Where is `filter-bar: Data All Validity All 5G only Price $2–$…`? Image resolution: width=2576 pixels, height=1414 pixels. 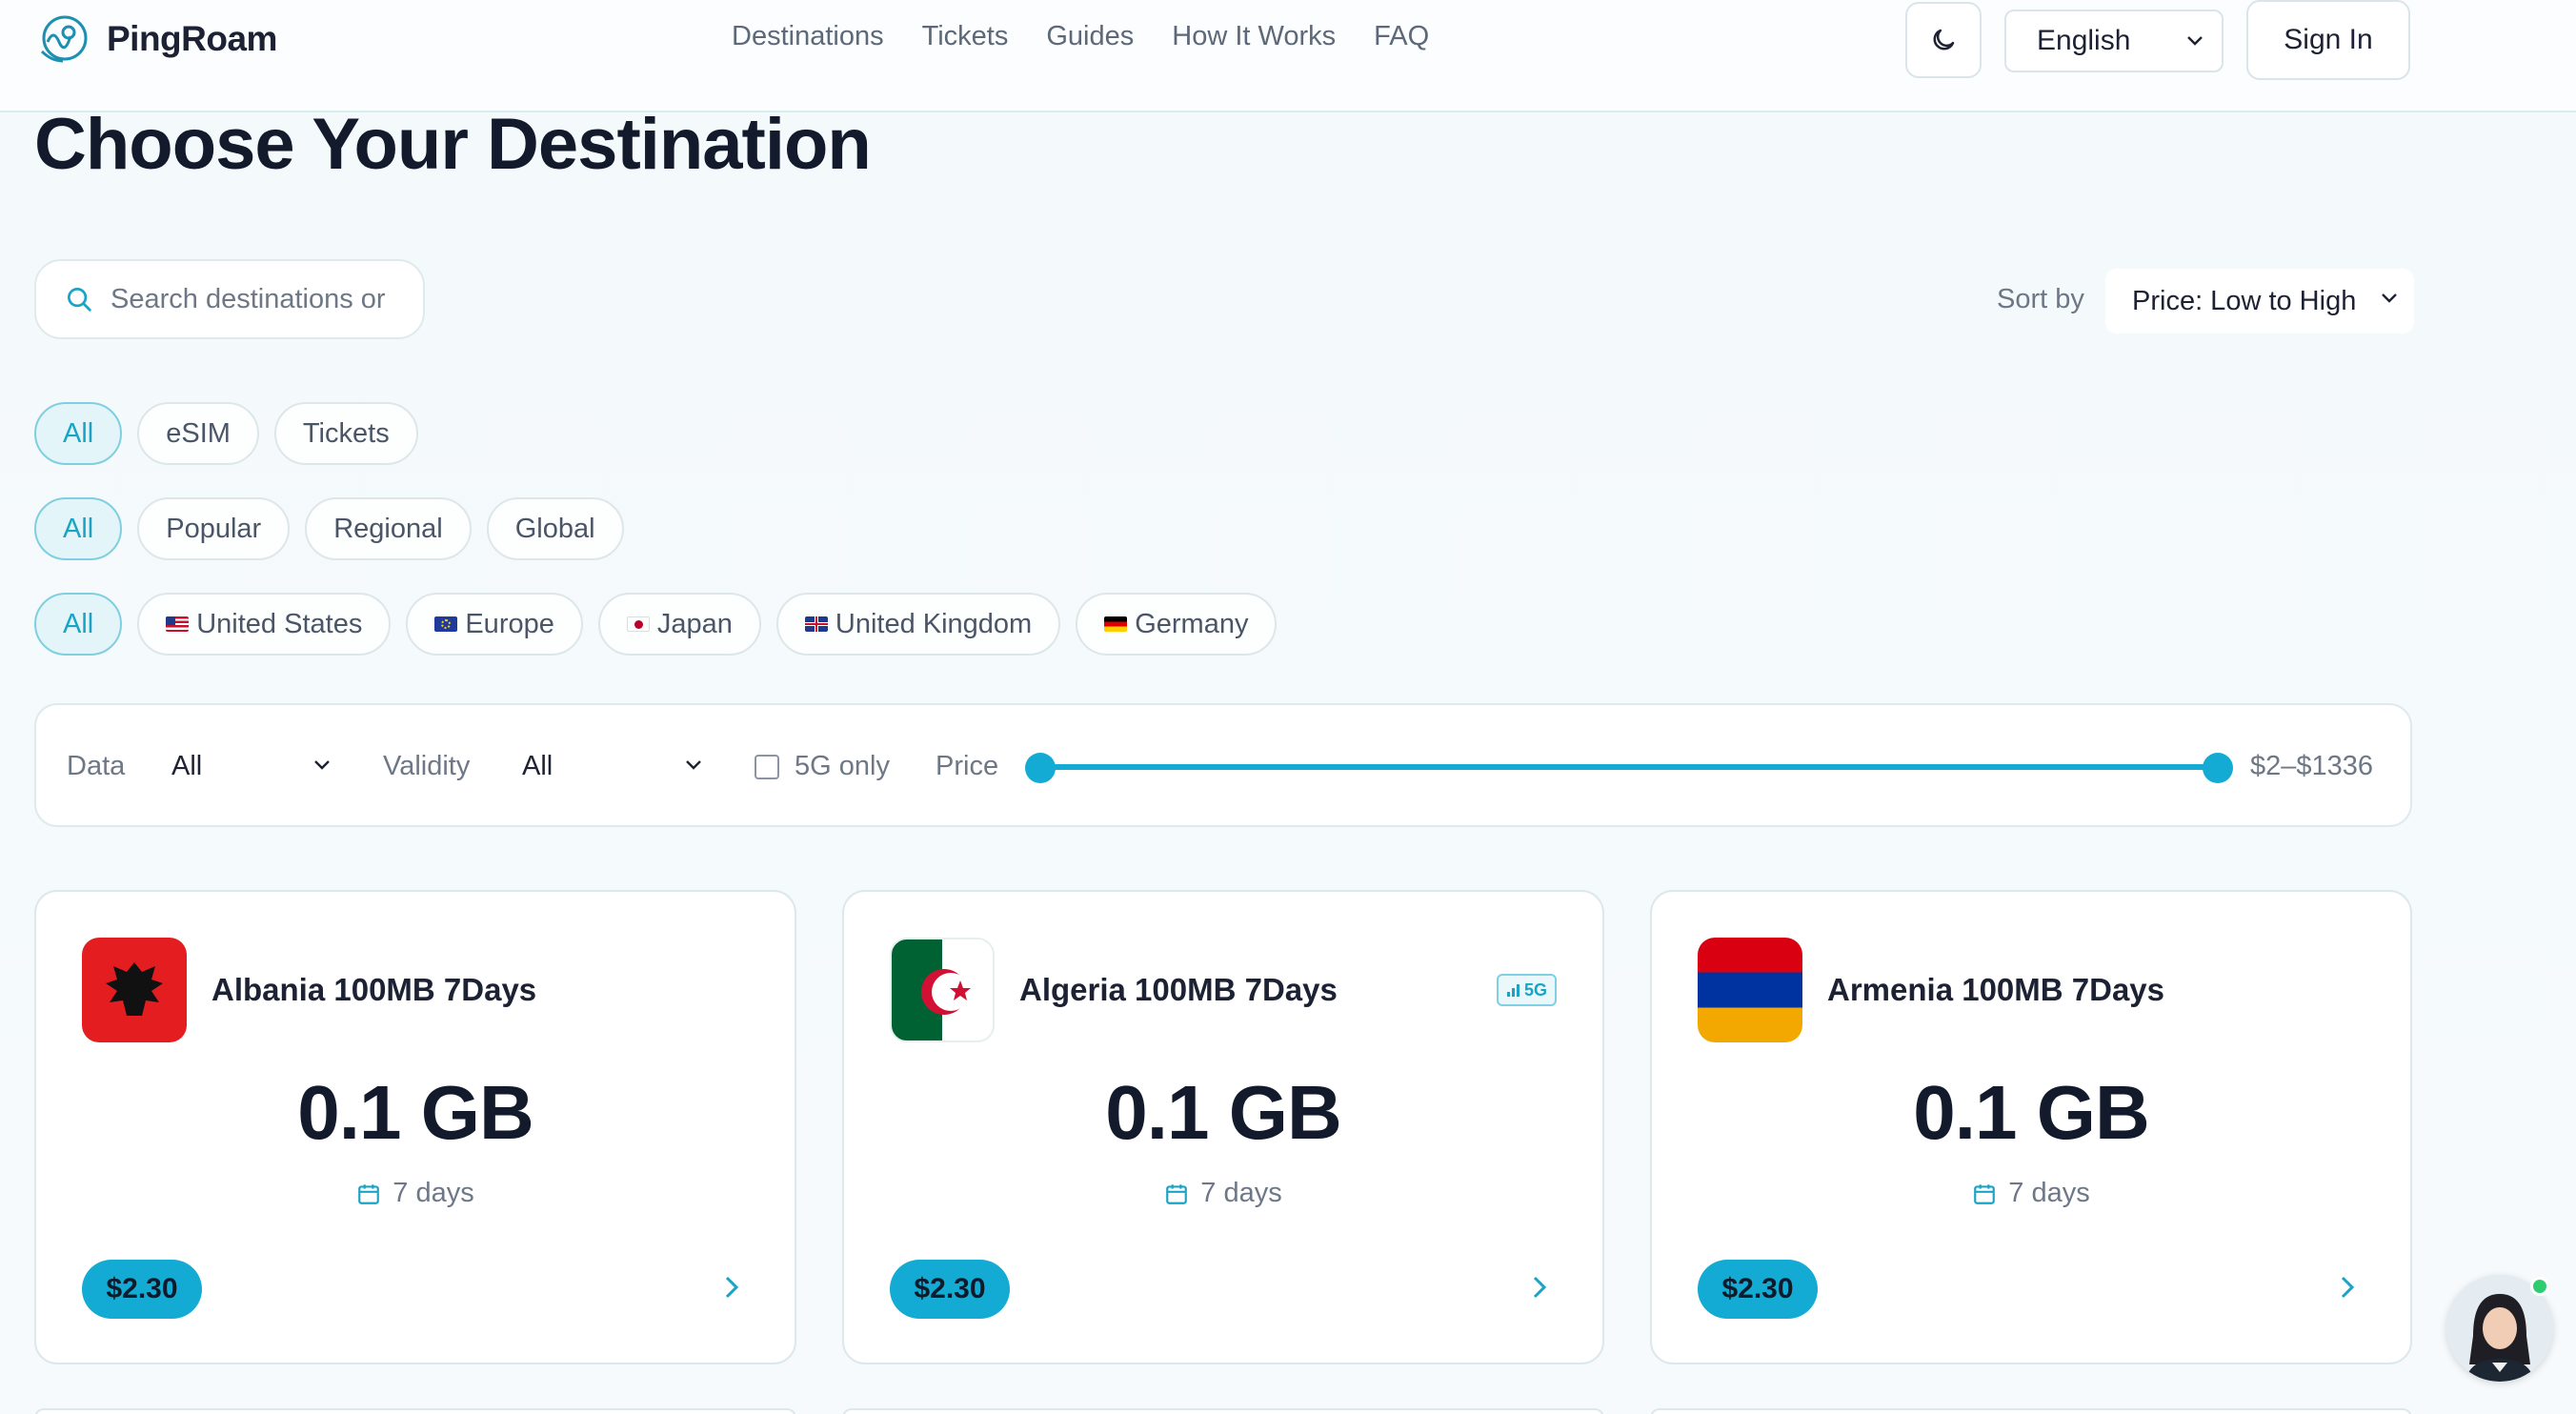 filter-bar: Data All Validity All 5G only Price $2–$… is located at coordinates (1223, 765).